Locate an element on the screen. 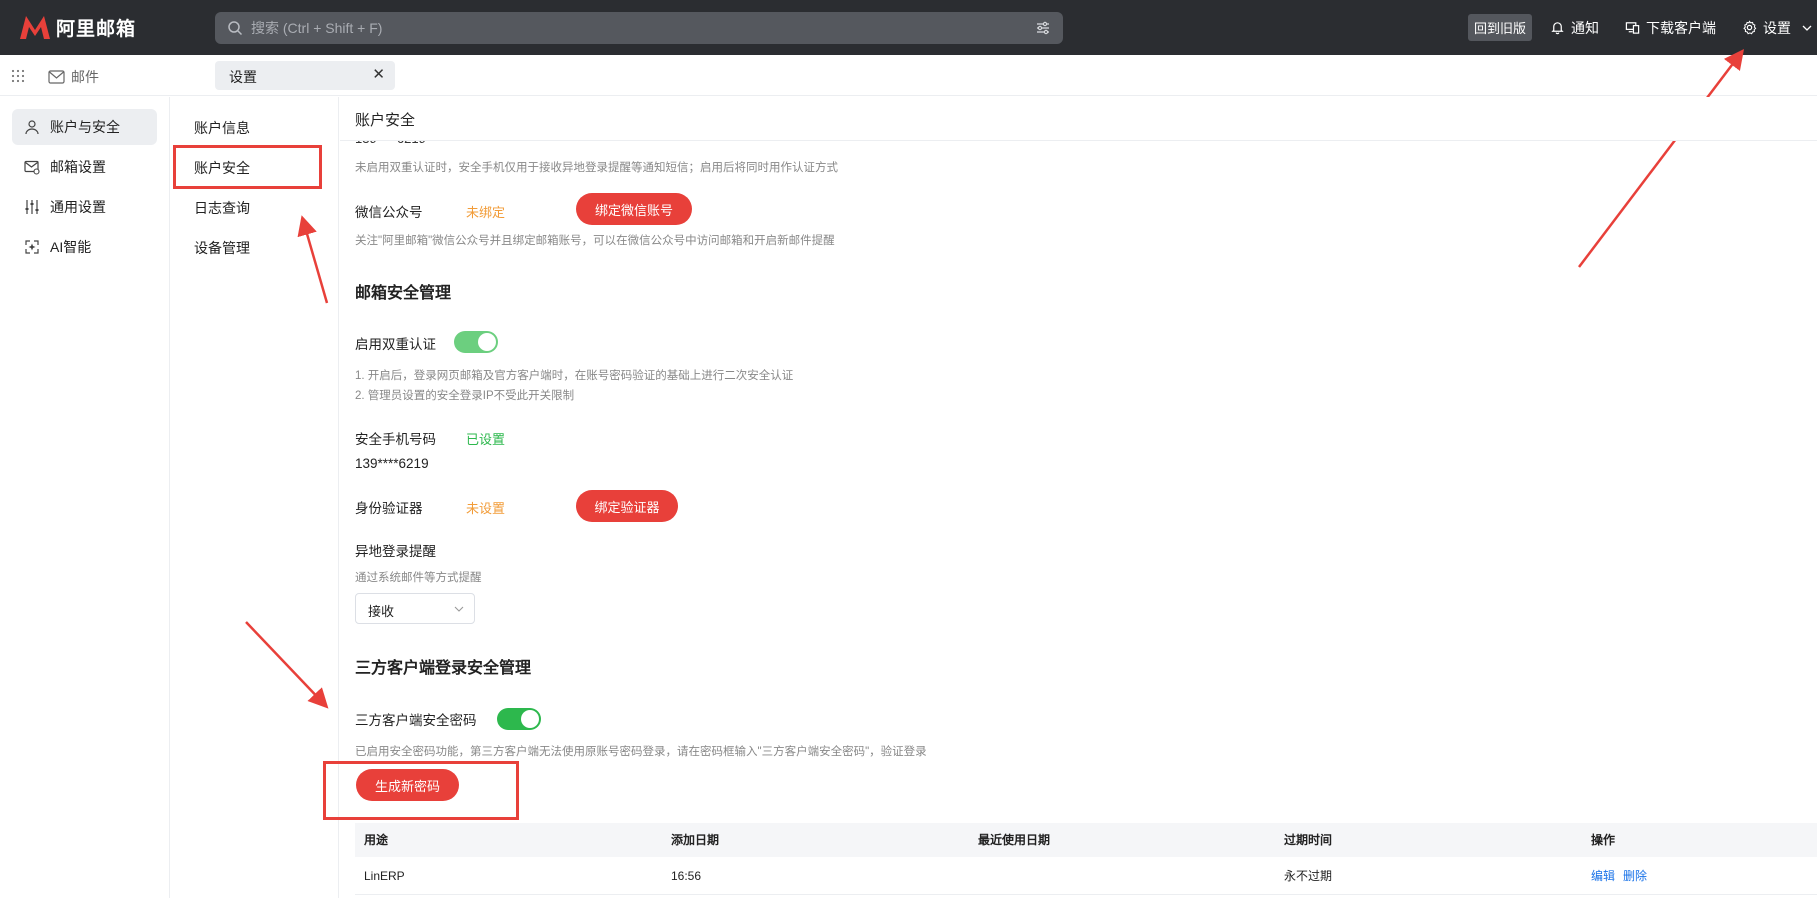  subnav-item-account-info: 账户信息 is located at coordinates (222, 128).